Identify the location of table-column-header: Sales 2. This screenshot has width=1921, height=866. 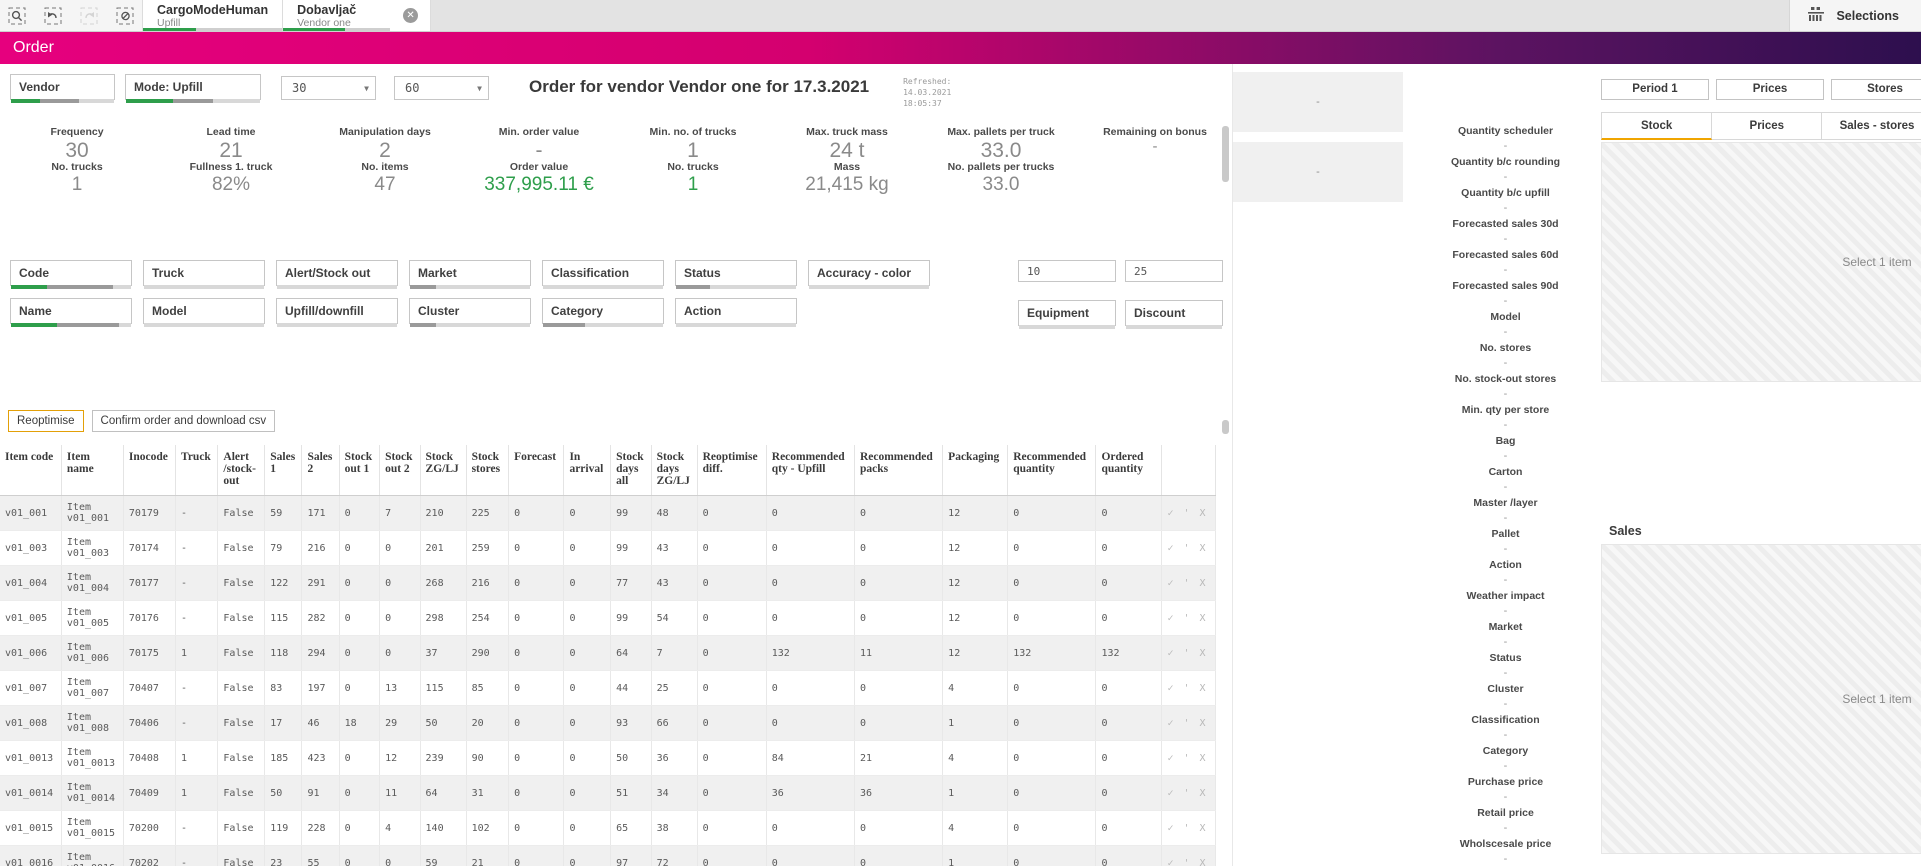
(320, 470).